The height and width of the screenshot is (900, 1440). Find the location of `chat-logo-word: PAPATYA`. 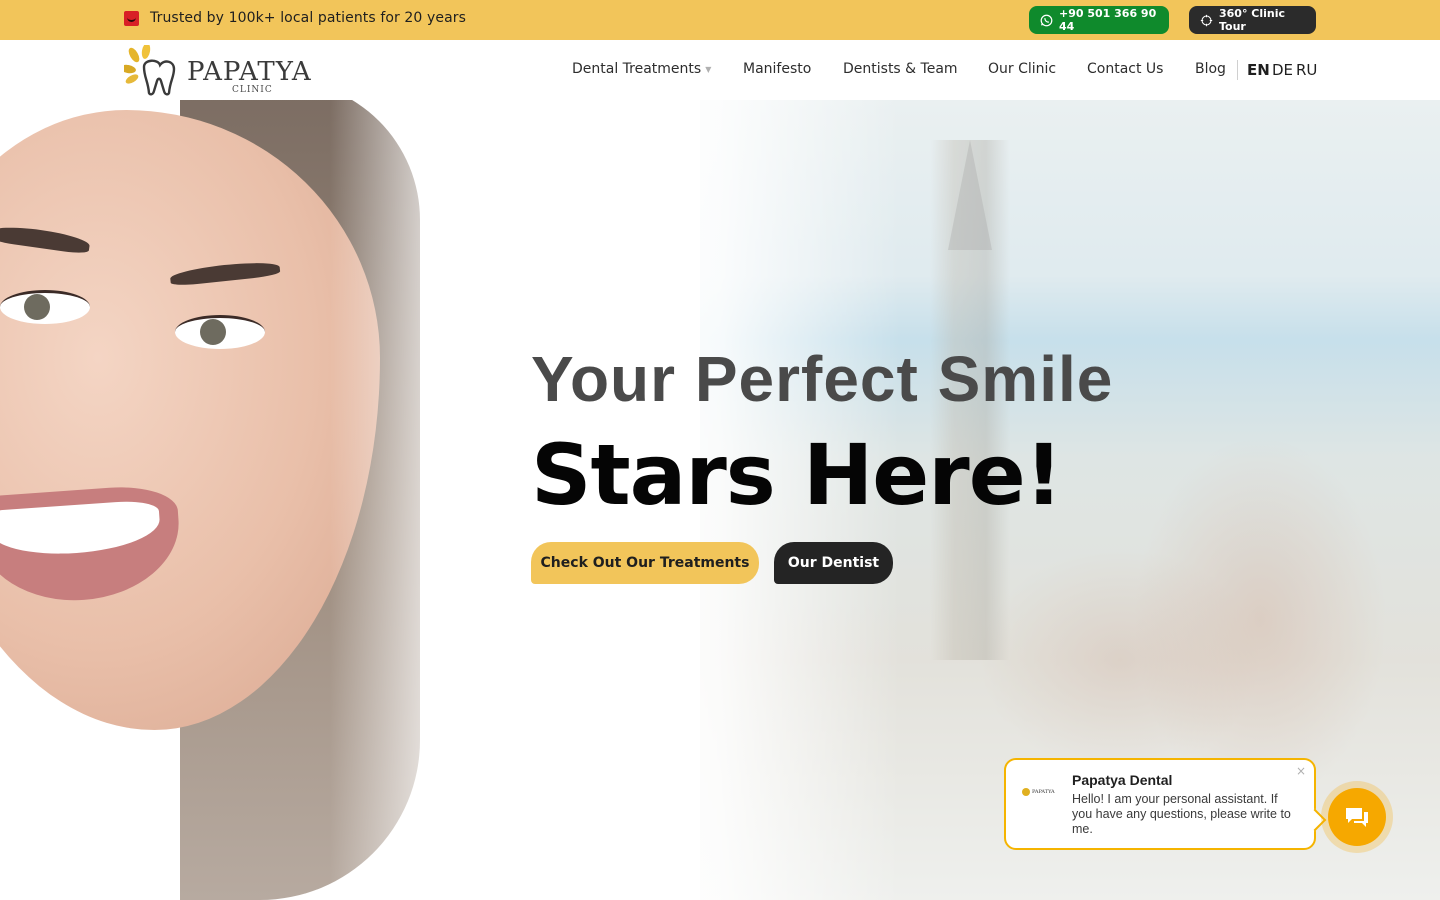

chat-logo-word: PAPATYA is located at coordinates (1043, 792).